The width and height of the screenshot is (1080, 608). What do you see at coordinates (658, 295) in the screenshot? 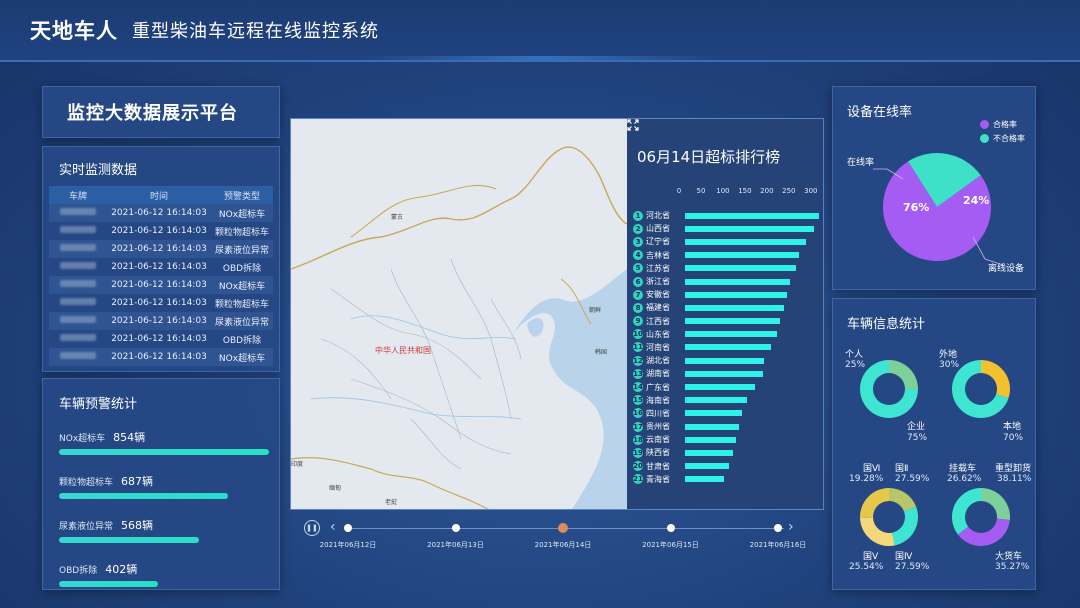
I see `rank-province: 安徽省` at bounding box center [658, 295].